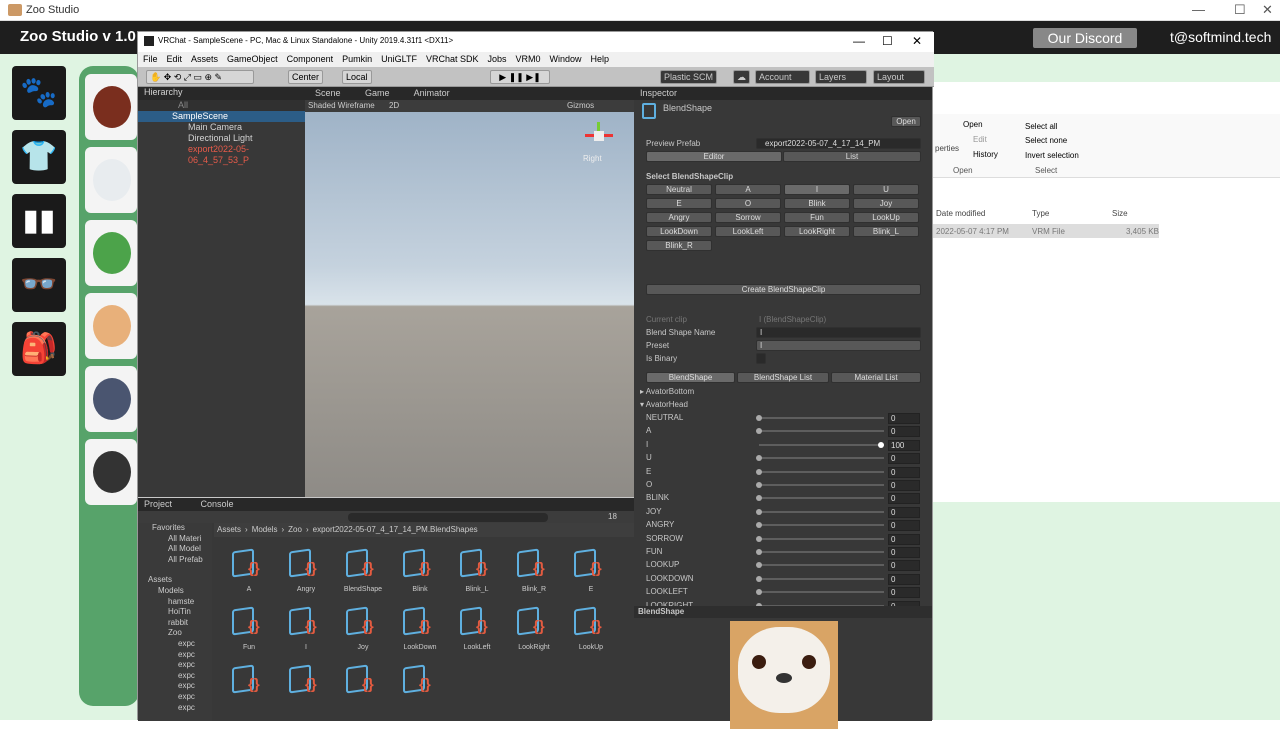  What do you see at coordinates (175, 602) in the screenshot?
I see `folder-item: hamste` at bounding box center [175, 602].